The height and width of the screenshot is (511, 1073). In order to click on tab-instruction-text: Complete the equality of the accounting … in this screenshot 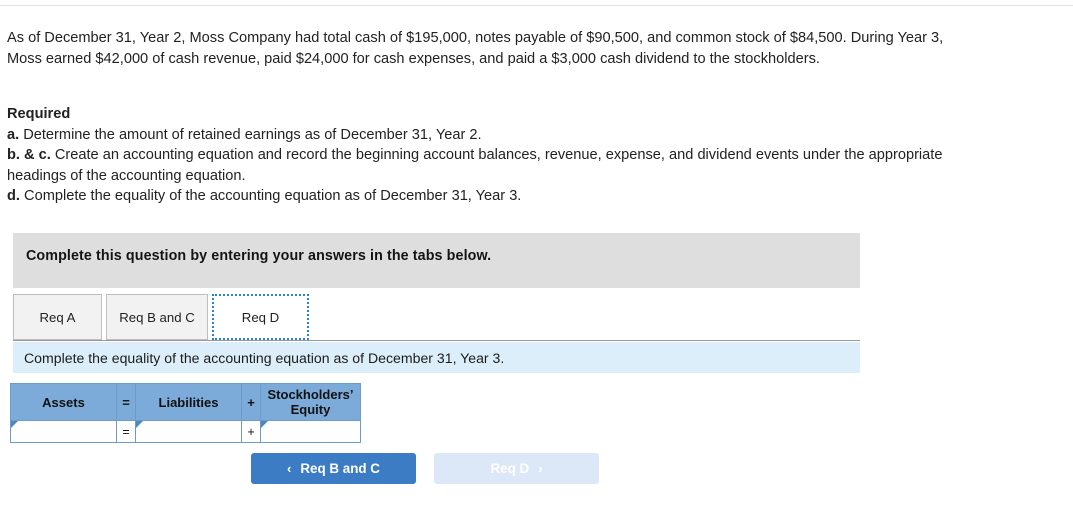, I will do `click(264, 357)`.